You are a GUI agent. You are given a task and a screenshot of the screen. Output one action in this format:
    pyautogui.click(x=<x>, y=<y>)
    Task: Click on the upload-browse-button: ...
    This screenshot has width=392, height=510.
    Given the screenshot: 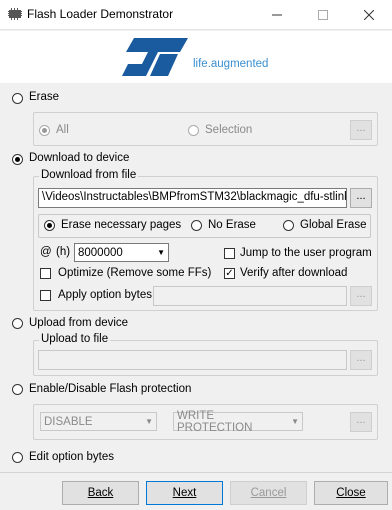 What is the action you would take?
    pyautogui.click(x=361, y=360)
    